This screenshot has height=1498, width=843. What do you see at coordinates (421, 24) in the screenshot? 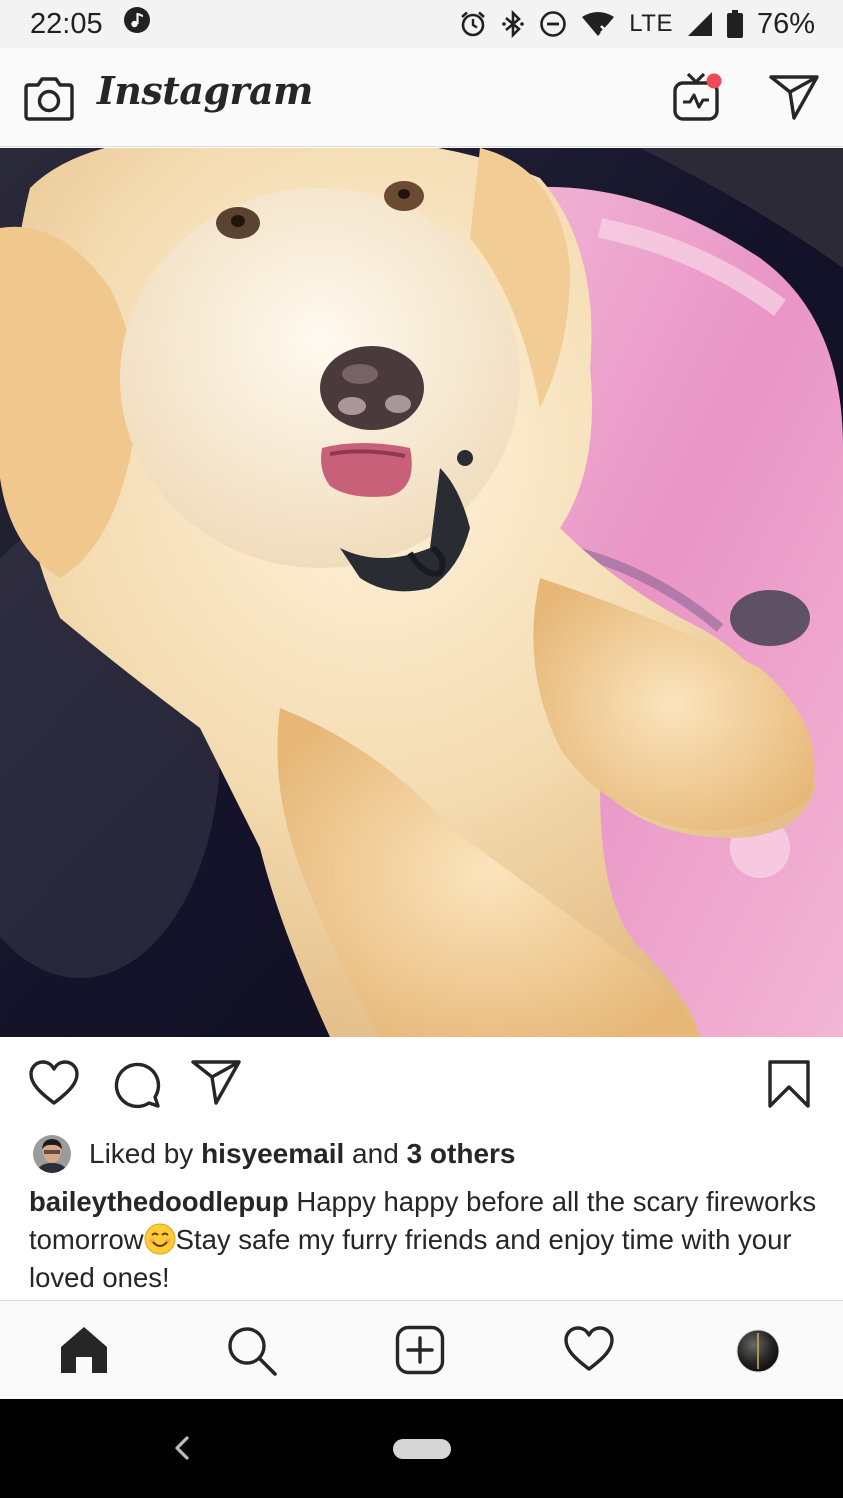
I see `status-bar: 22:05 LTE 76%` at bounding box center [421, 24].